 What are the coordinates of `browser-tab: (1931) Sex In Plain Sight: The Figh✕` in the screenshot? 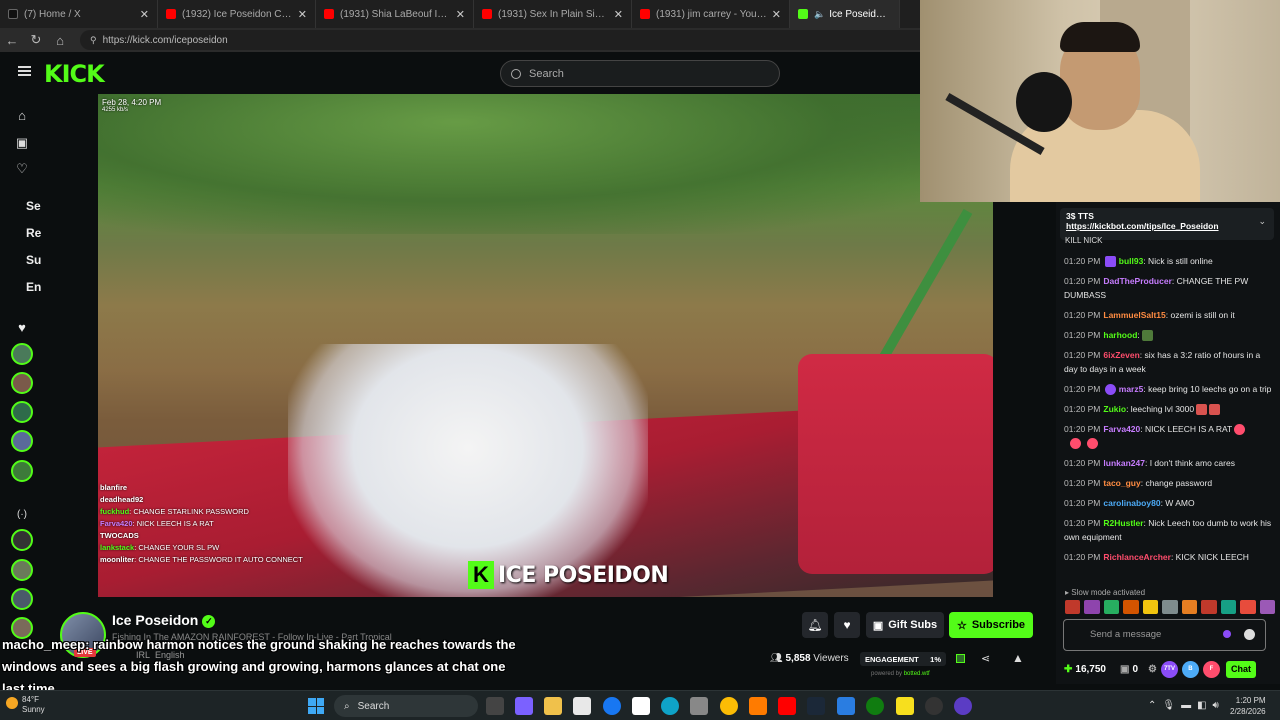 It's located at (553, 14).